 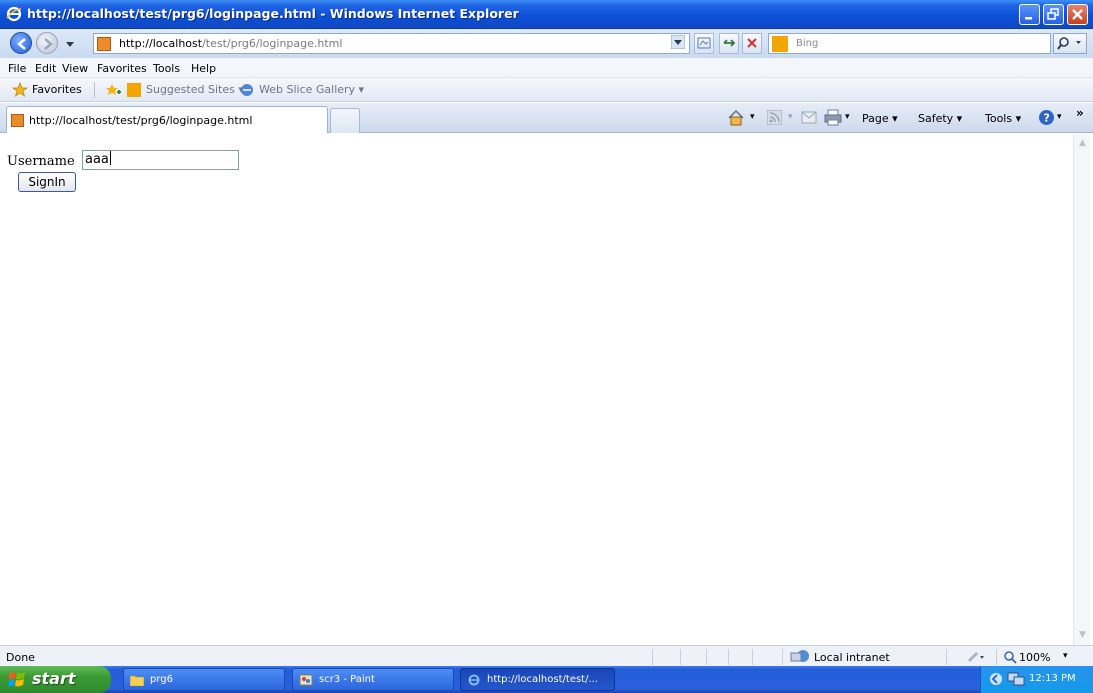 I want to click on stop-icon, so click(x=752, y=43).